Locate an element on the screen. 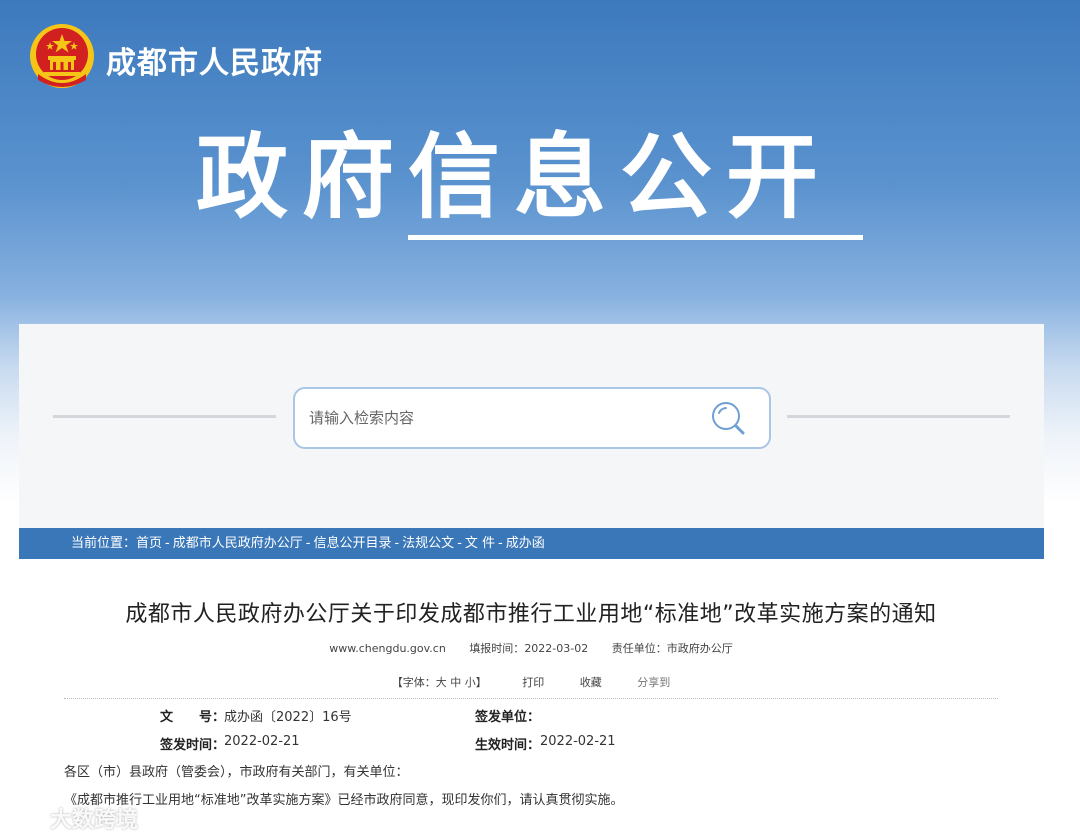 This screenshot has width=1080, height=839. favorite-button: 收藏 is located at coordinates (591, 682).